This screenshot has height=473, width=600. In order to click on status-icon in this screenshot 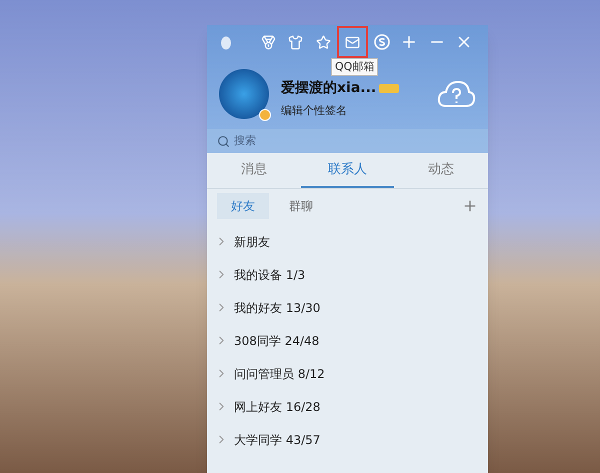, I will do `click(265, 115)`.